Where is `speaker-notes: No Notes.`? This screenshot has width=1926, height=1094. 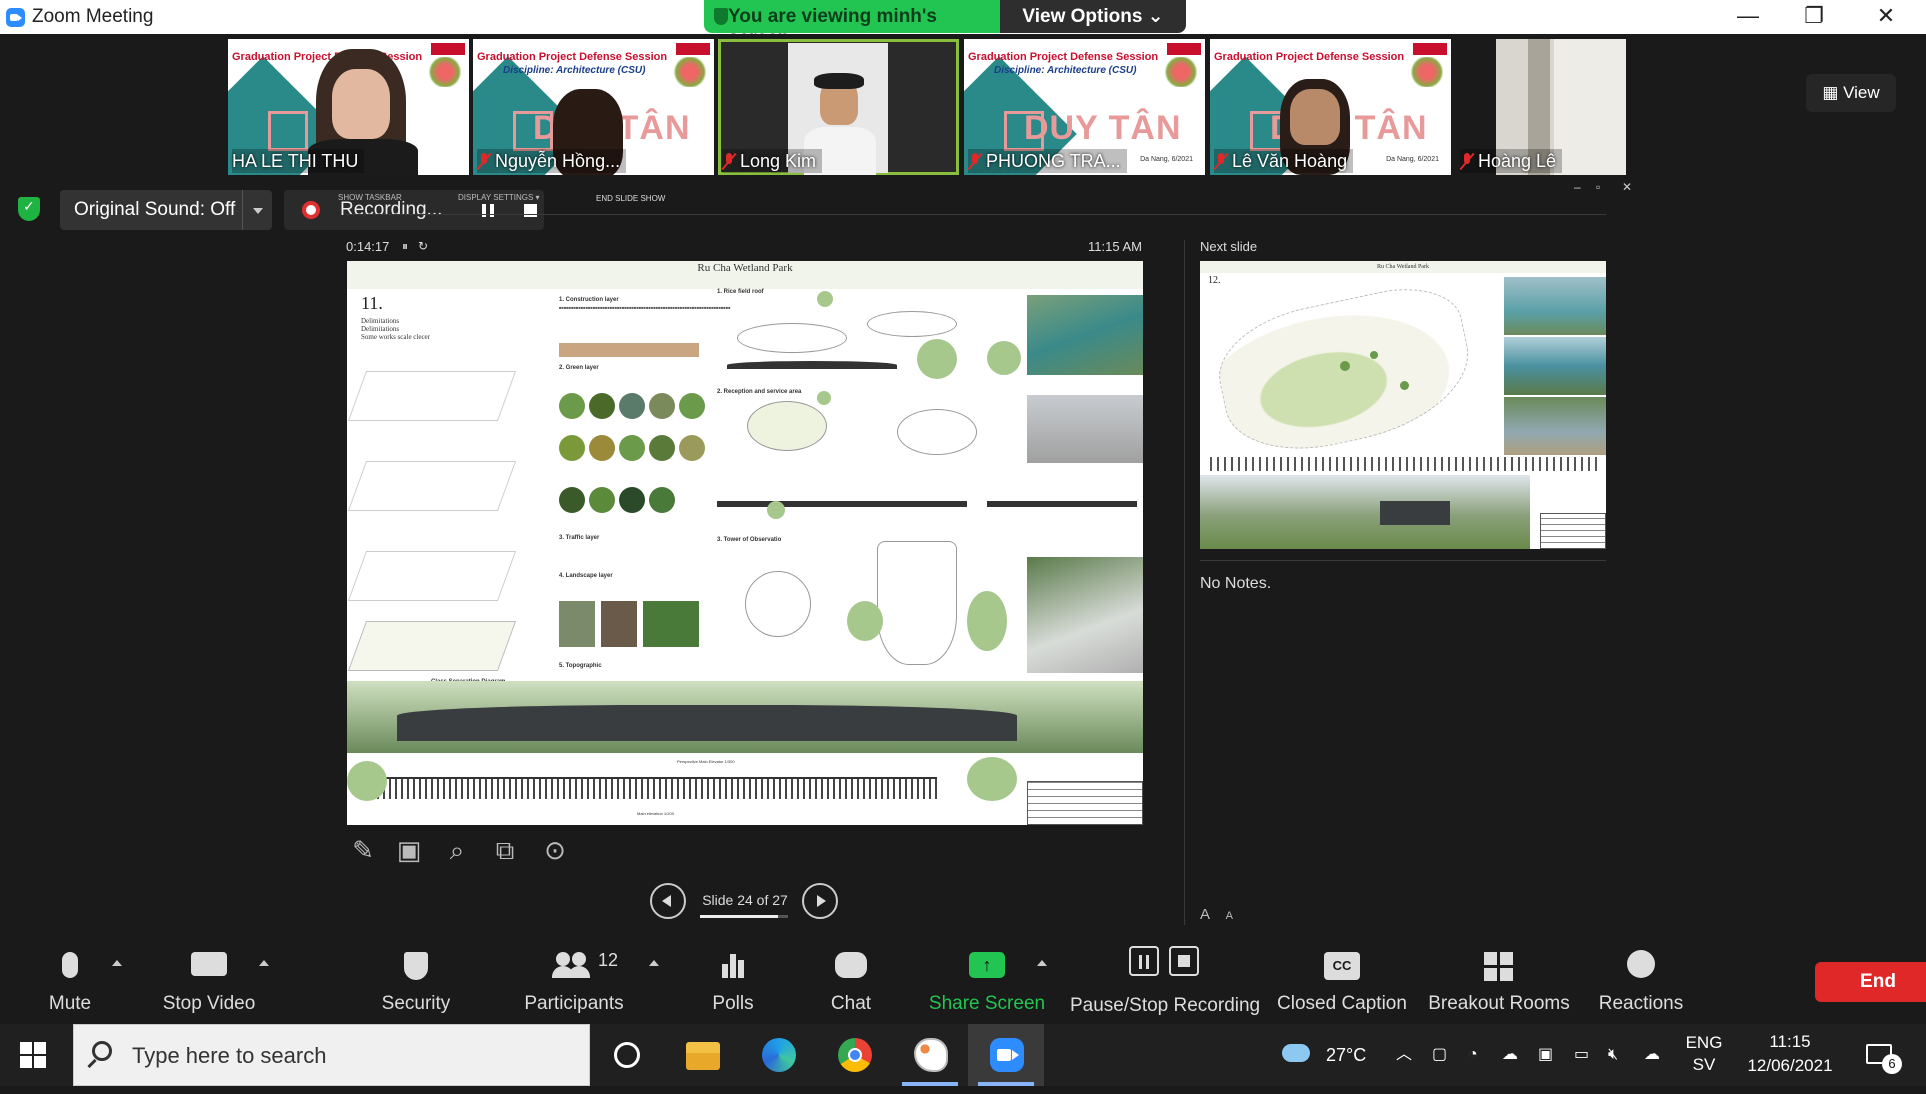 speaker-notes: No Notes. is located at coordinates (1235, 584).